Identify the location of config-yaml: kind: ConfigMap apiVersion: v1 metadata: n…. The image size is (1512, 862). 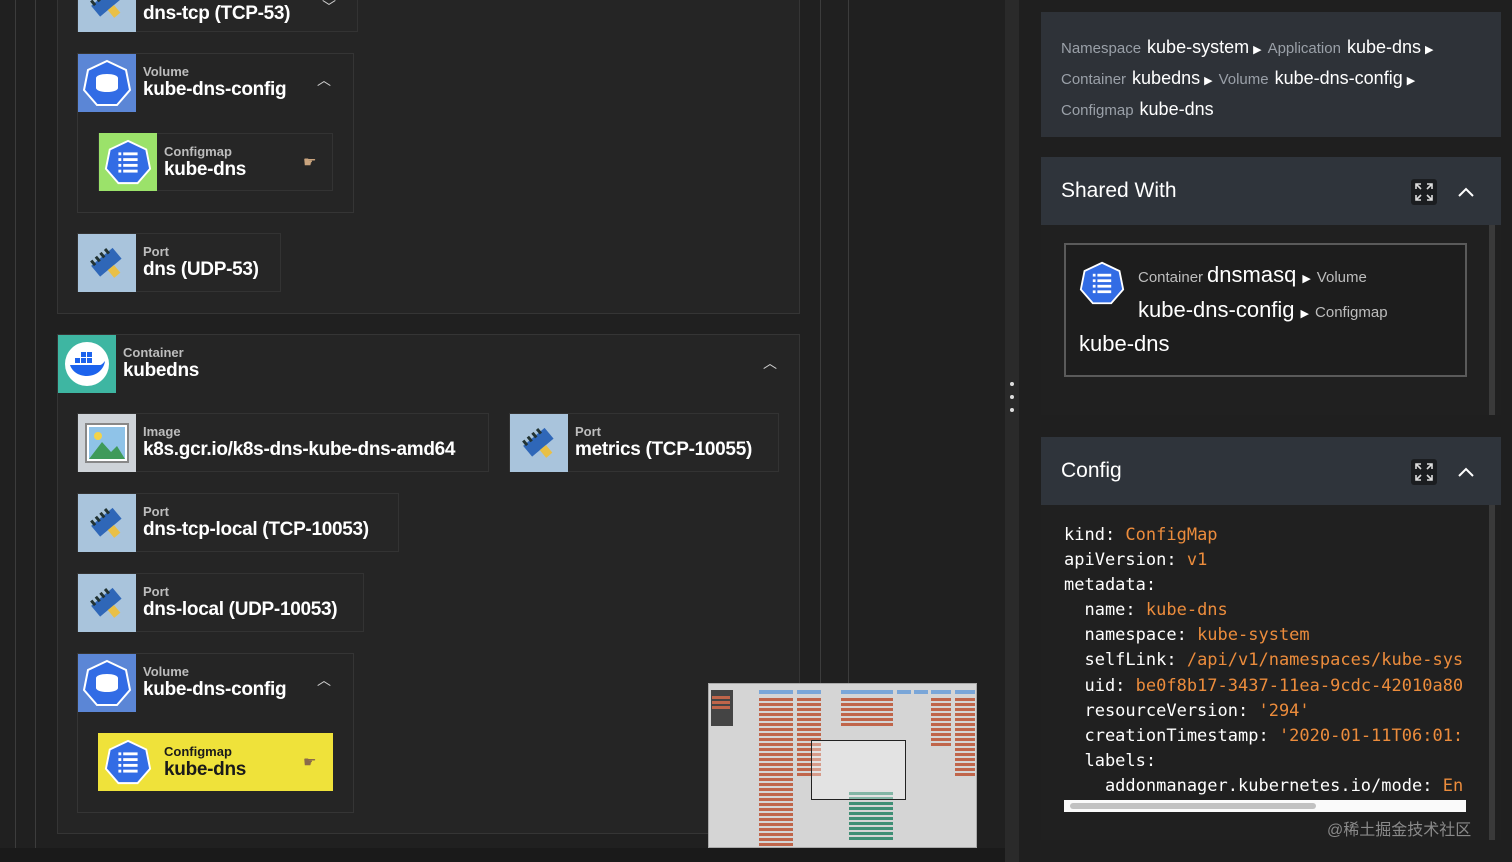
(1265, 665).